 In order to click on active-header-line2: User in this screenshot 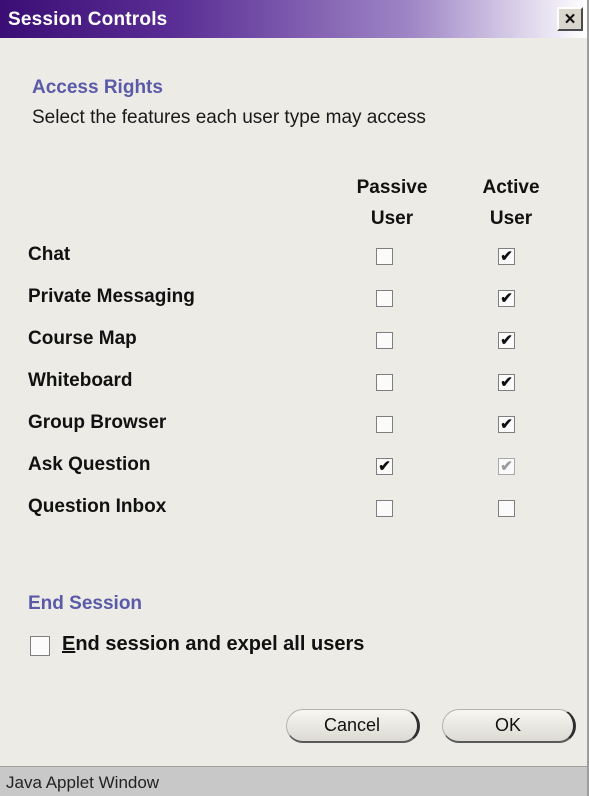, I will do `click(511, 218)`.